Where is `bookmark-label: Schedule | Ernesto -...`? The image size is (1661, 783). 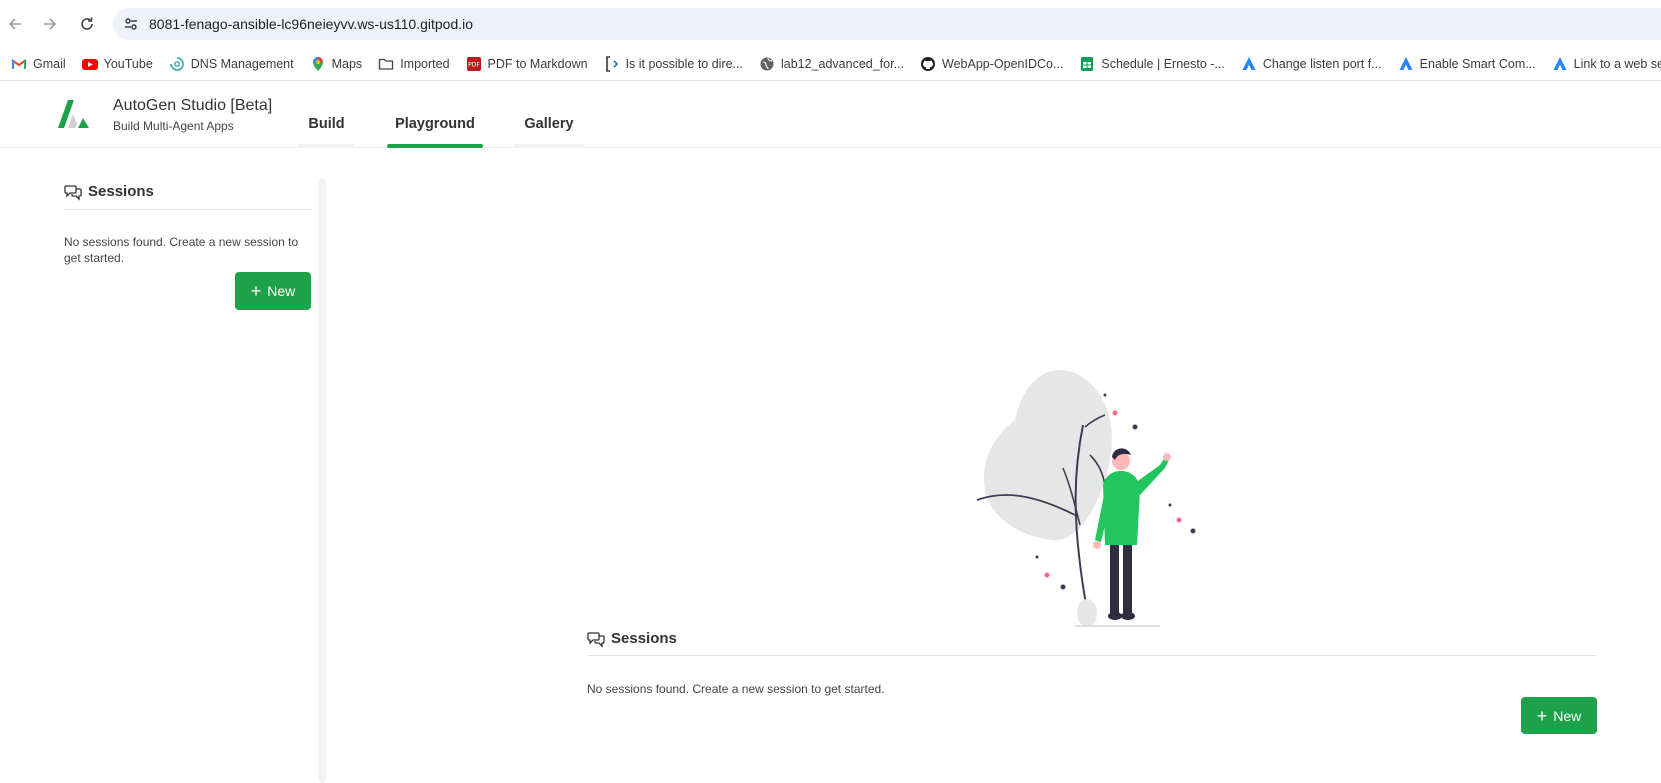 bookmark-label: Schedule | Ernesto -... is located at coordinates (1163, 64).